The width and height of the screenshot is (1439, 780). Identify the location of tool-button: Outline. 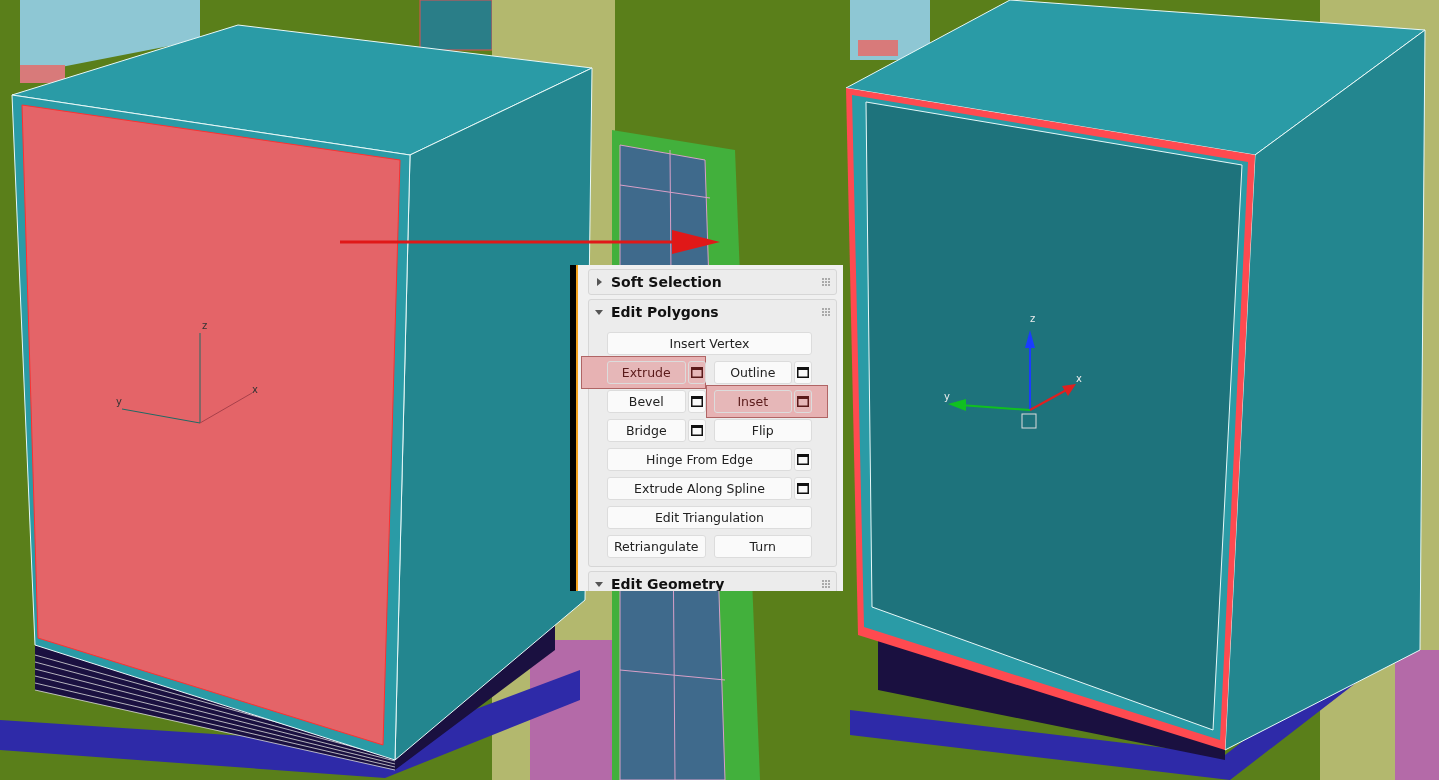
(752, 372).